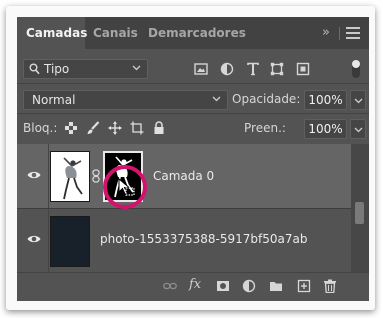 Image resolution: width=383 pixels, height=318 pixels. I want to click on fill-slider-button, so click(358, 129).